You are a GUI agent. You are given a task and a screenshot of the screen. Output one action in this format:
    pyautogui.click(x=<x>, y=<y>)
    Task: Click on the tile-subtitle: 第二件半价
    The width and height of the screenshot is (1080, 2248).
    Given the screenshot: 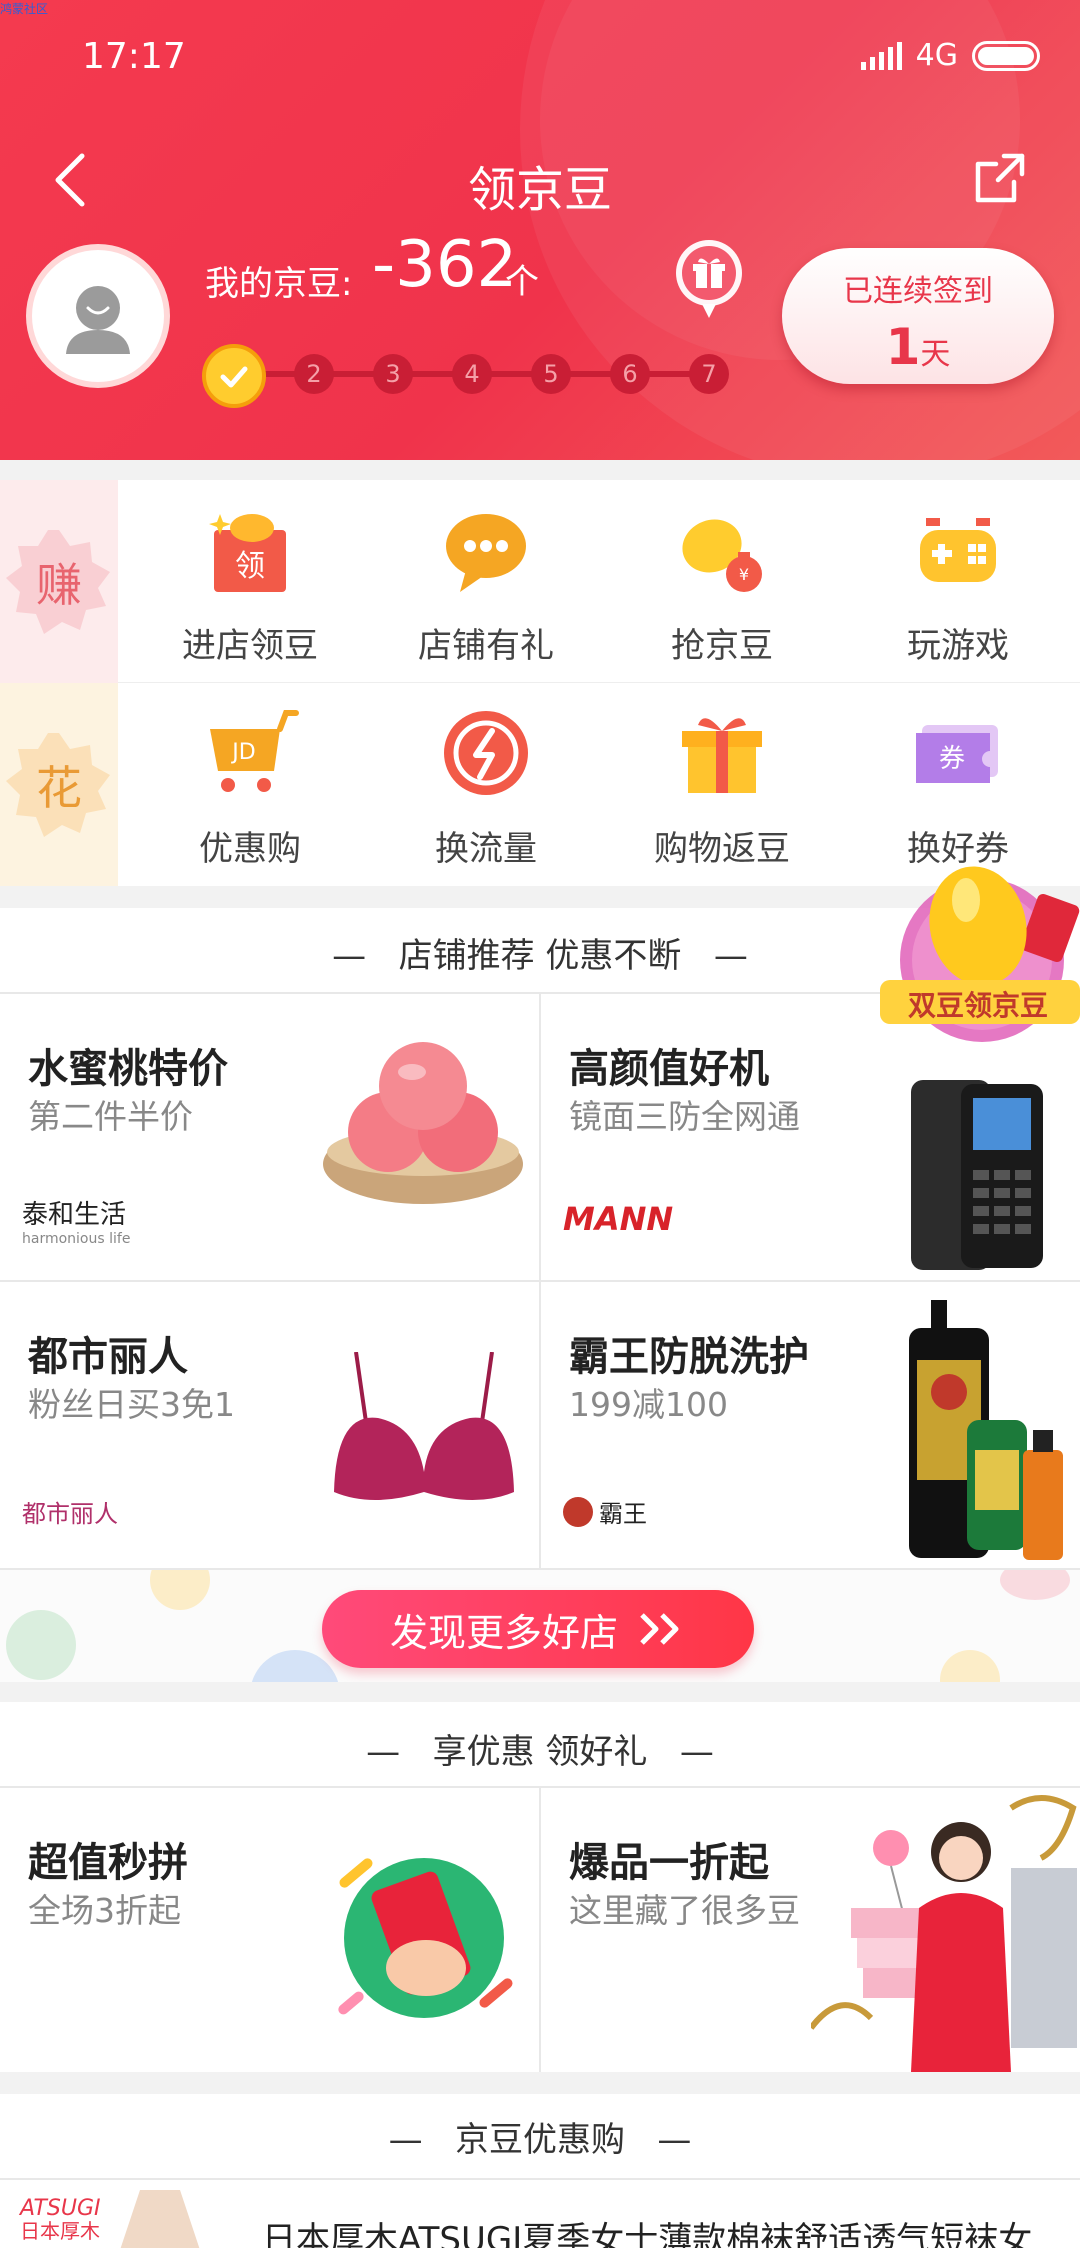 What is the action you would take?
    pyautogui.click(x=110, y=1116)
    